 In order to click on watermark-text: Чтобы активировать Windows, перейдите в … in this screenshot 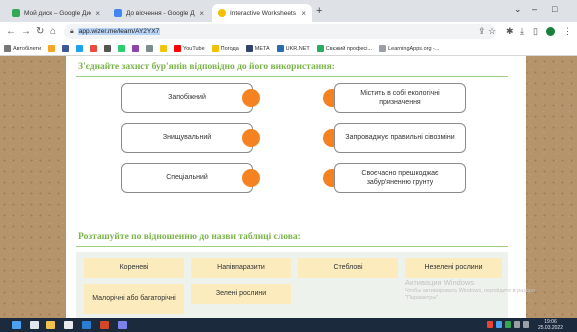, I will do `click(470, 295)`.